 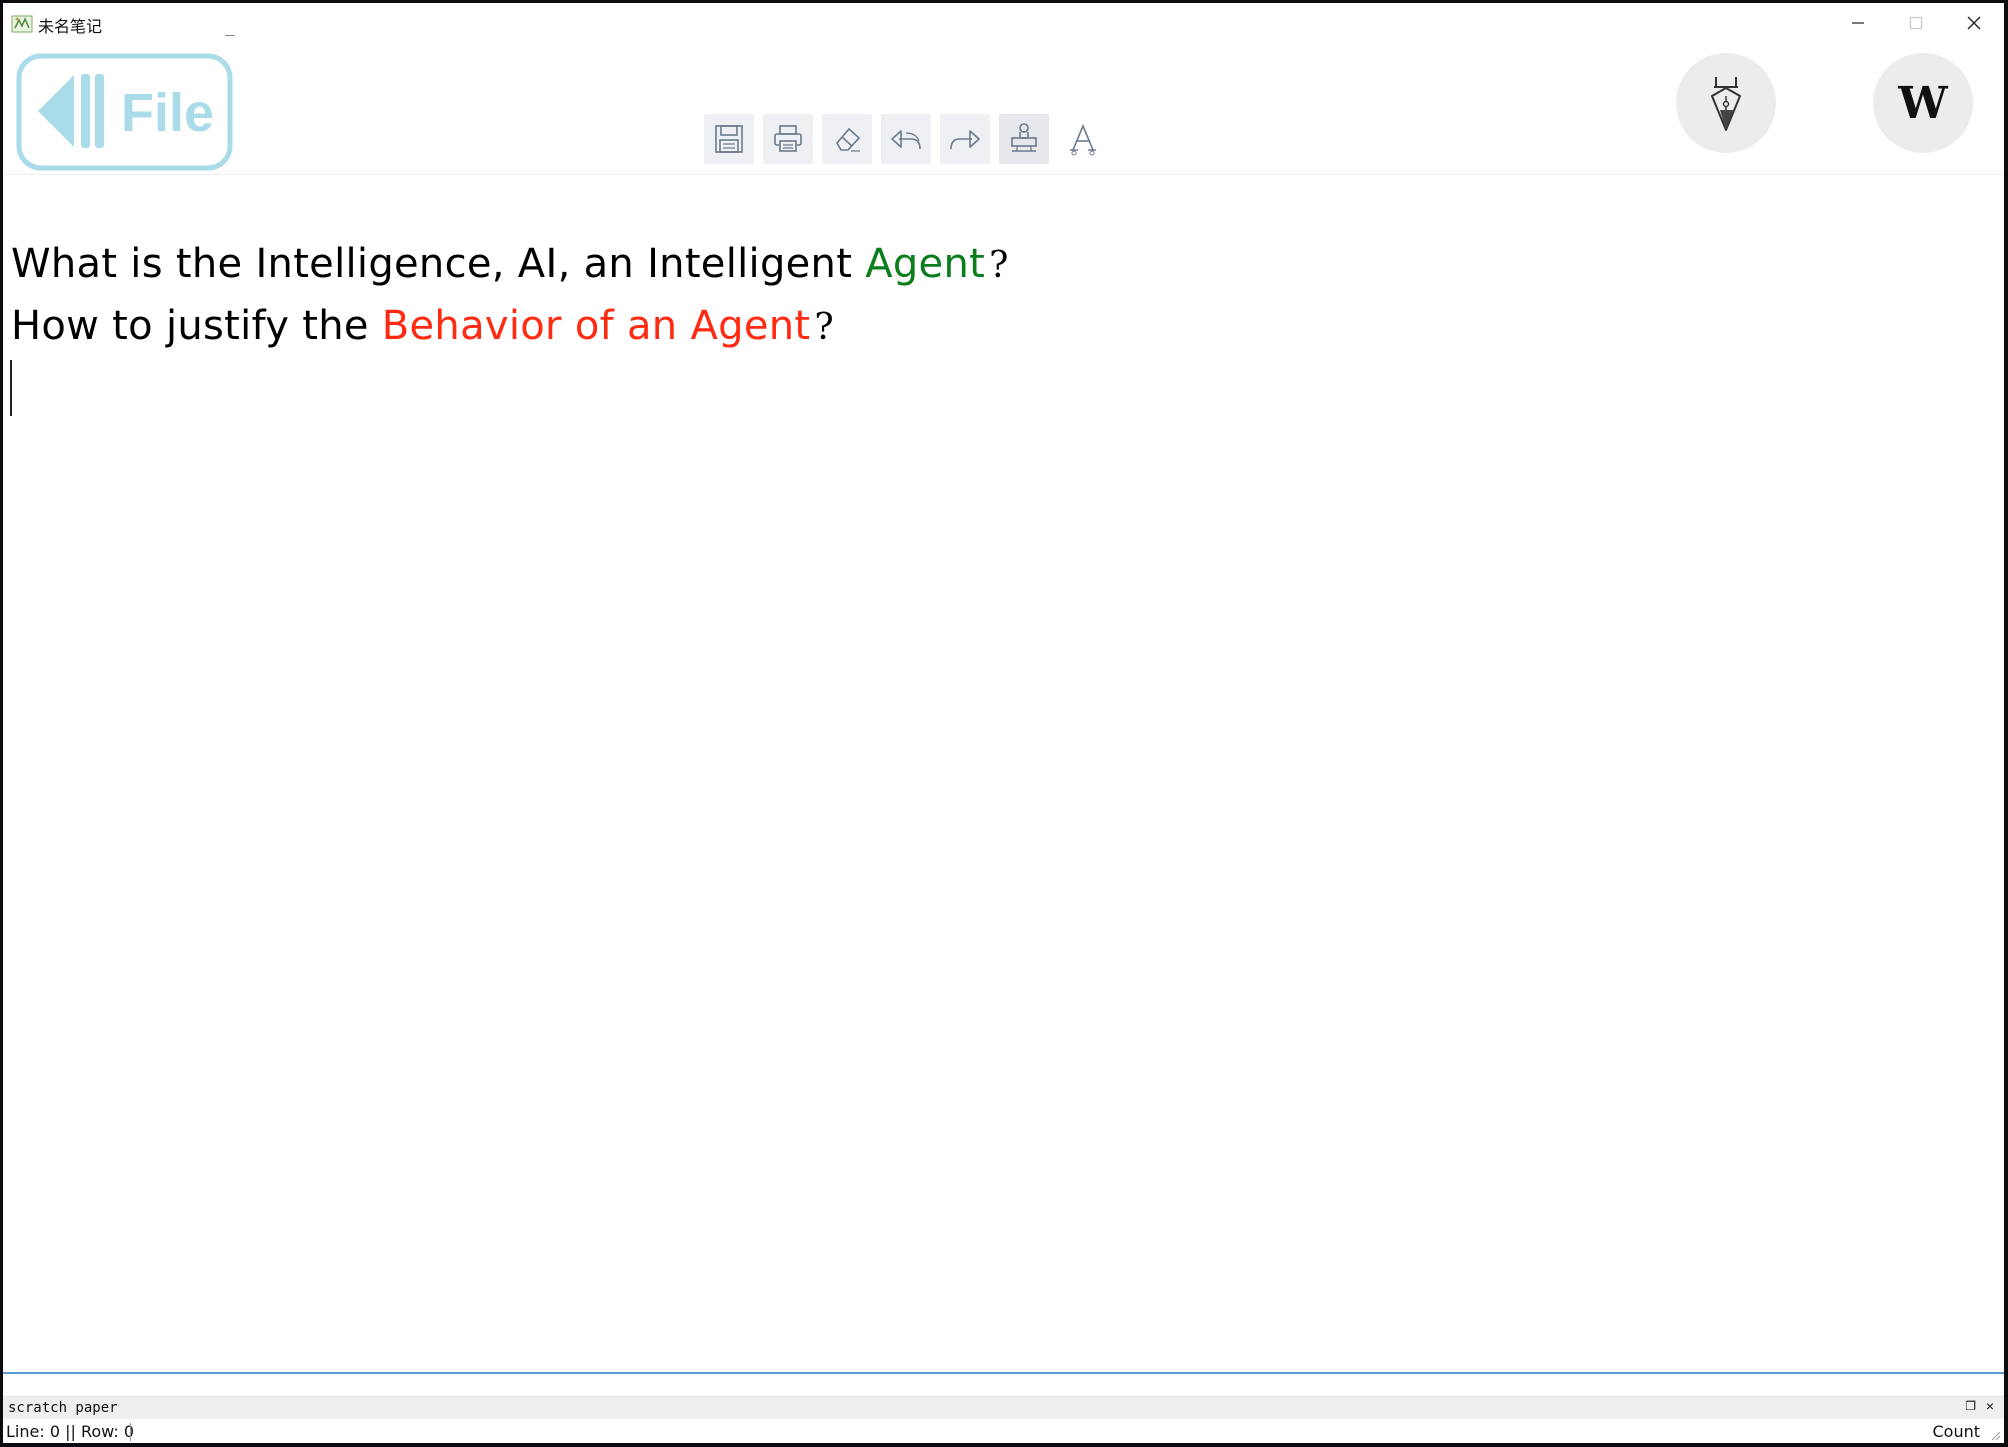 I want to click on undo-button, so click(x=906, y=139).